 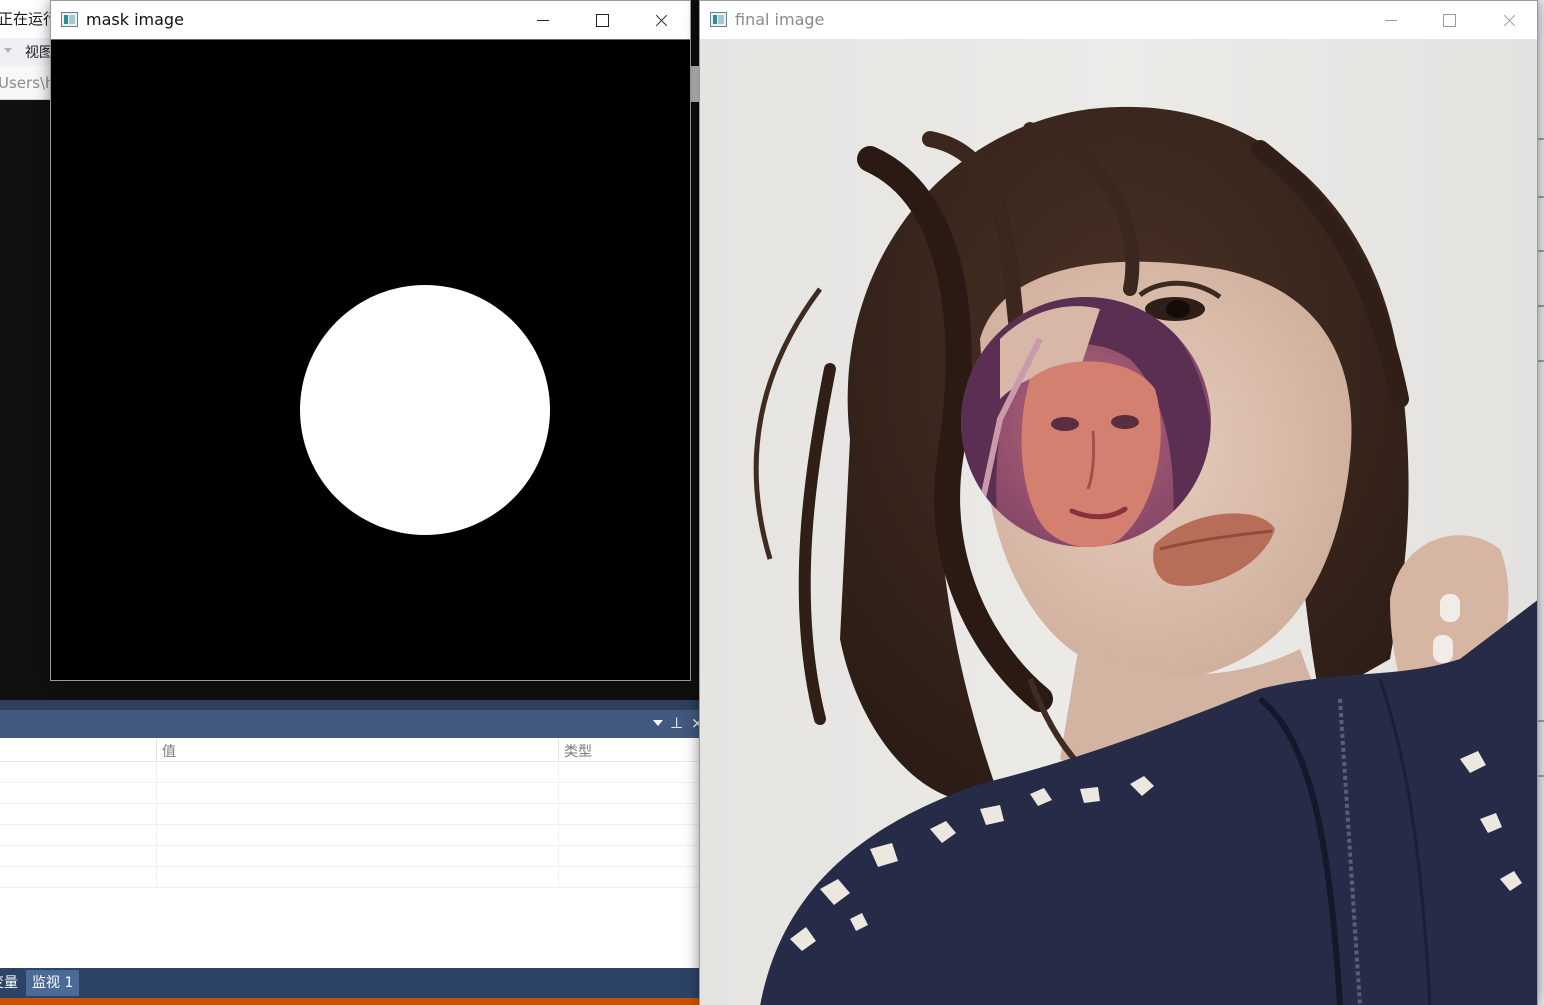 I want to click on tab-locals: 变量, so click(x=12, y=983).